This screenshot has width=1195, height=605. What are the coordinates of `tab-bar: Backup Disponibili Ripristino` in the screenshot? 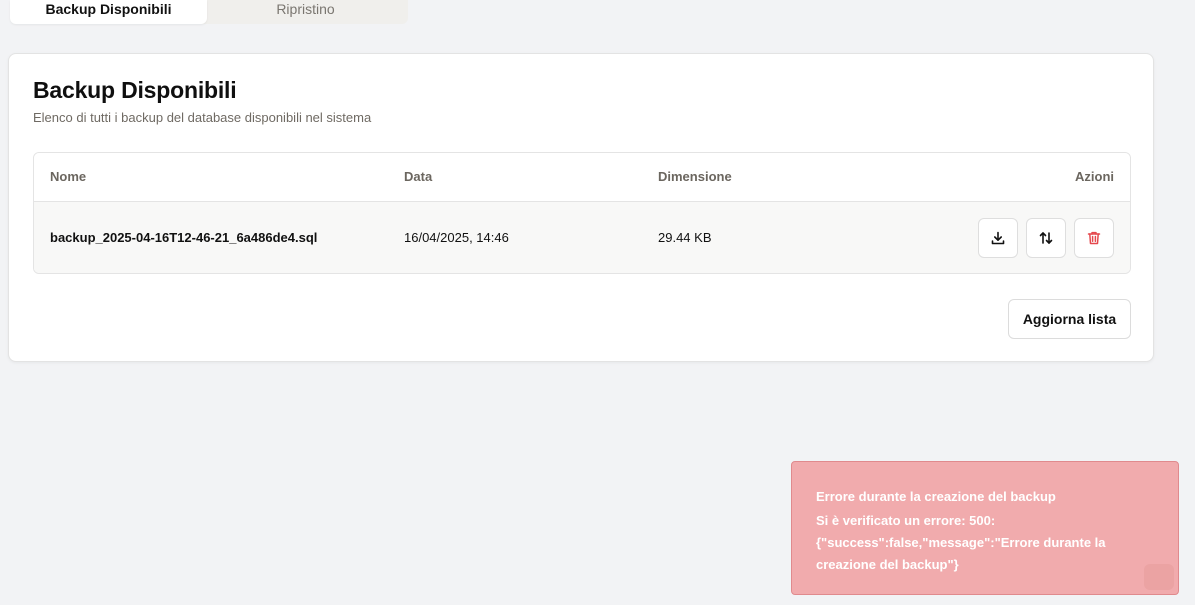 It's located at (209, 12).